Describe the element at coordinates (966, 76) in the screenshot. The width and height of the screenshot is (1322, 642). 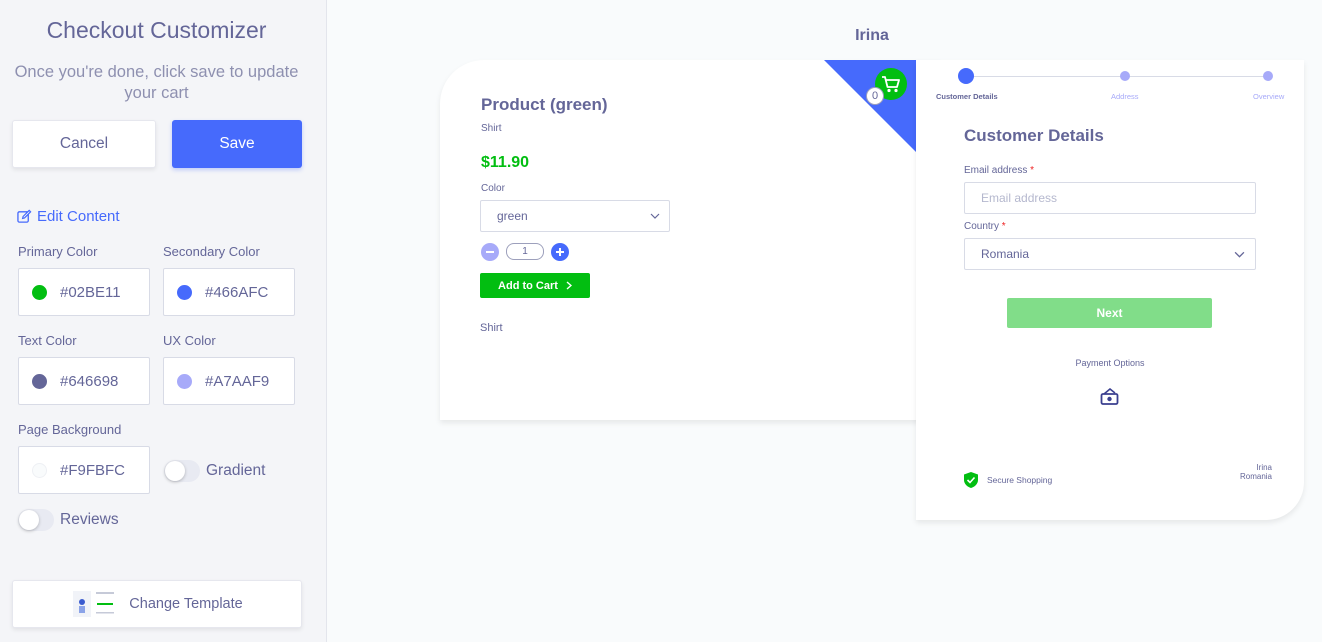
I see `step-dot-customer-details` at that location.